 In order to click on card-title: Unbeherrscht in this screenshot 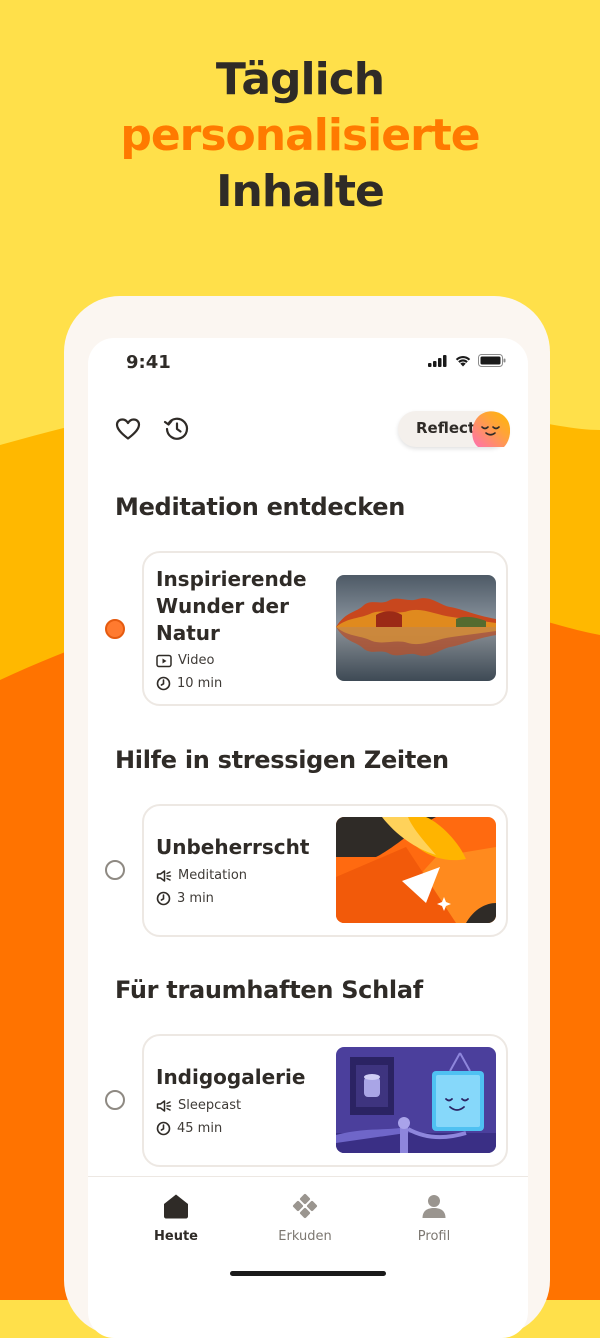, I will do `click(233, 847)`.